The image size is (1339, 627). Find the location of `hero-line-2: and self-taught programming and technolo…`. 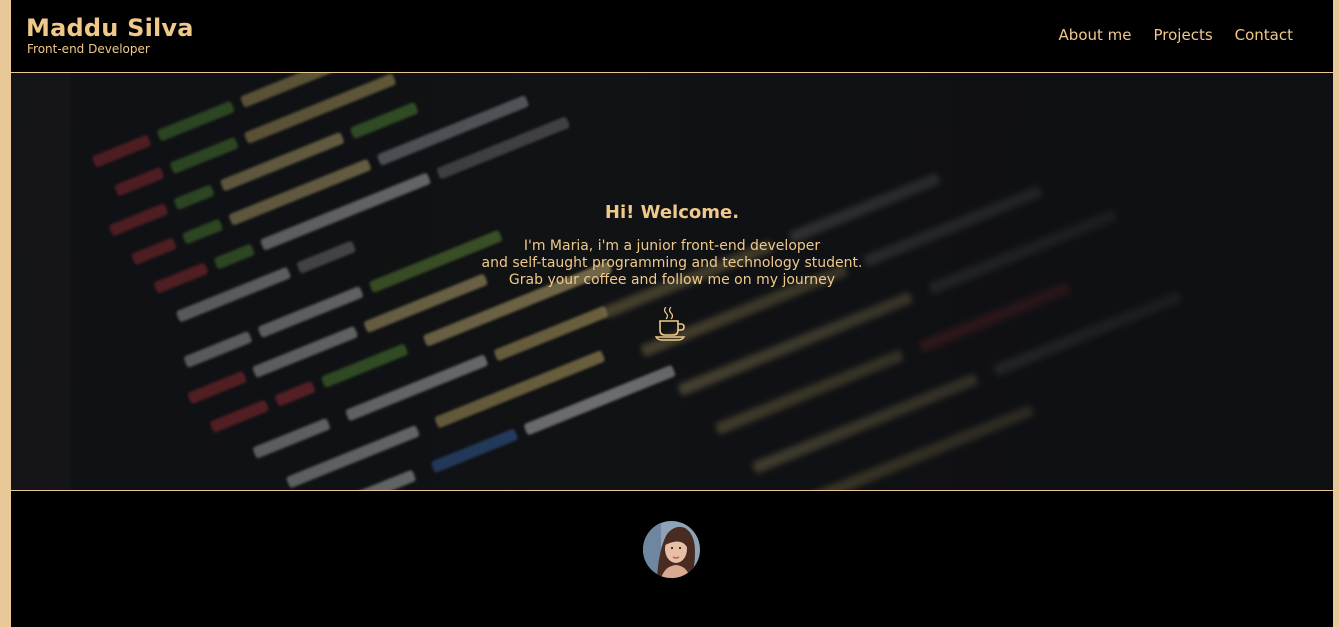

hero-line-2: and self-taught programming and technolo… is located at coordinates (672, 263).